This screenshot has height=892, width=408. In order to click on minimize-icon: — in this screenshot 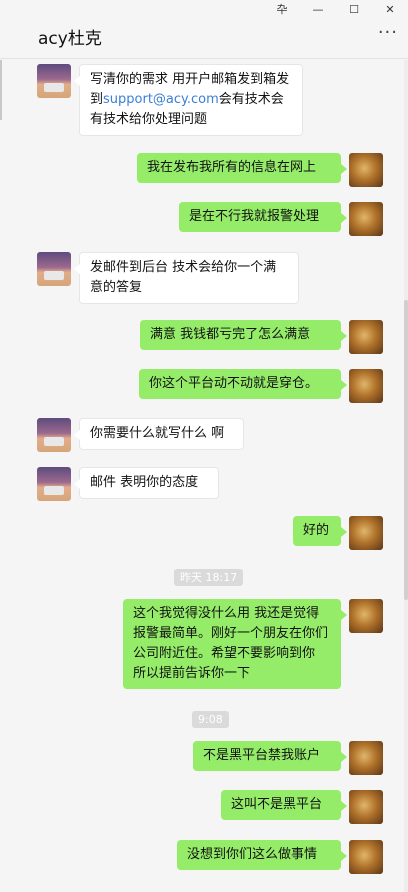, I will do `click(318, 10)`.